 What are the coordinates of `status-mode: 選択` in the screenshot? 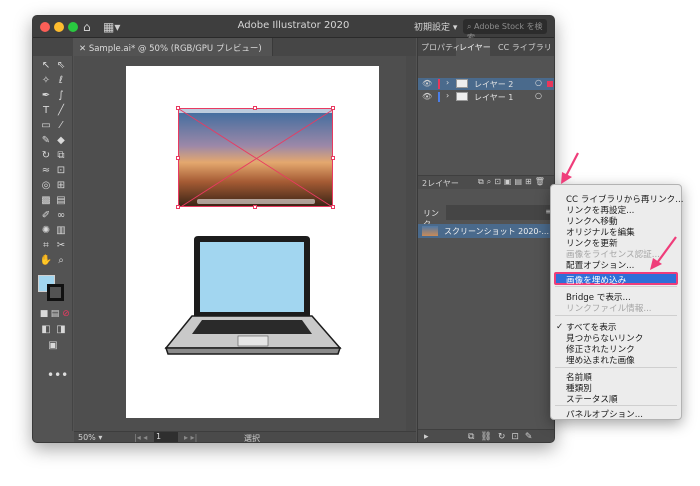 It's located at (252, 438).